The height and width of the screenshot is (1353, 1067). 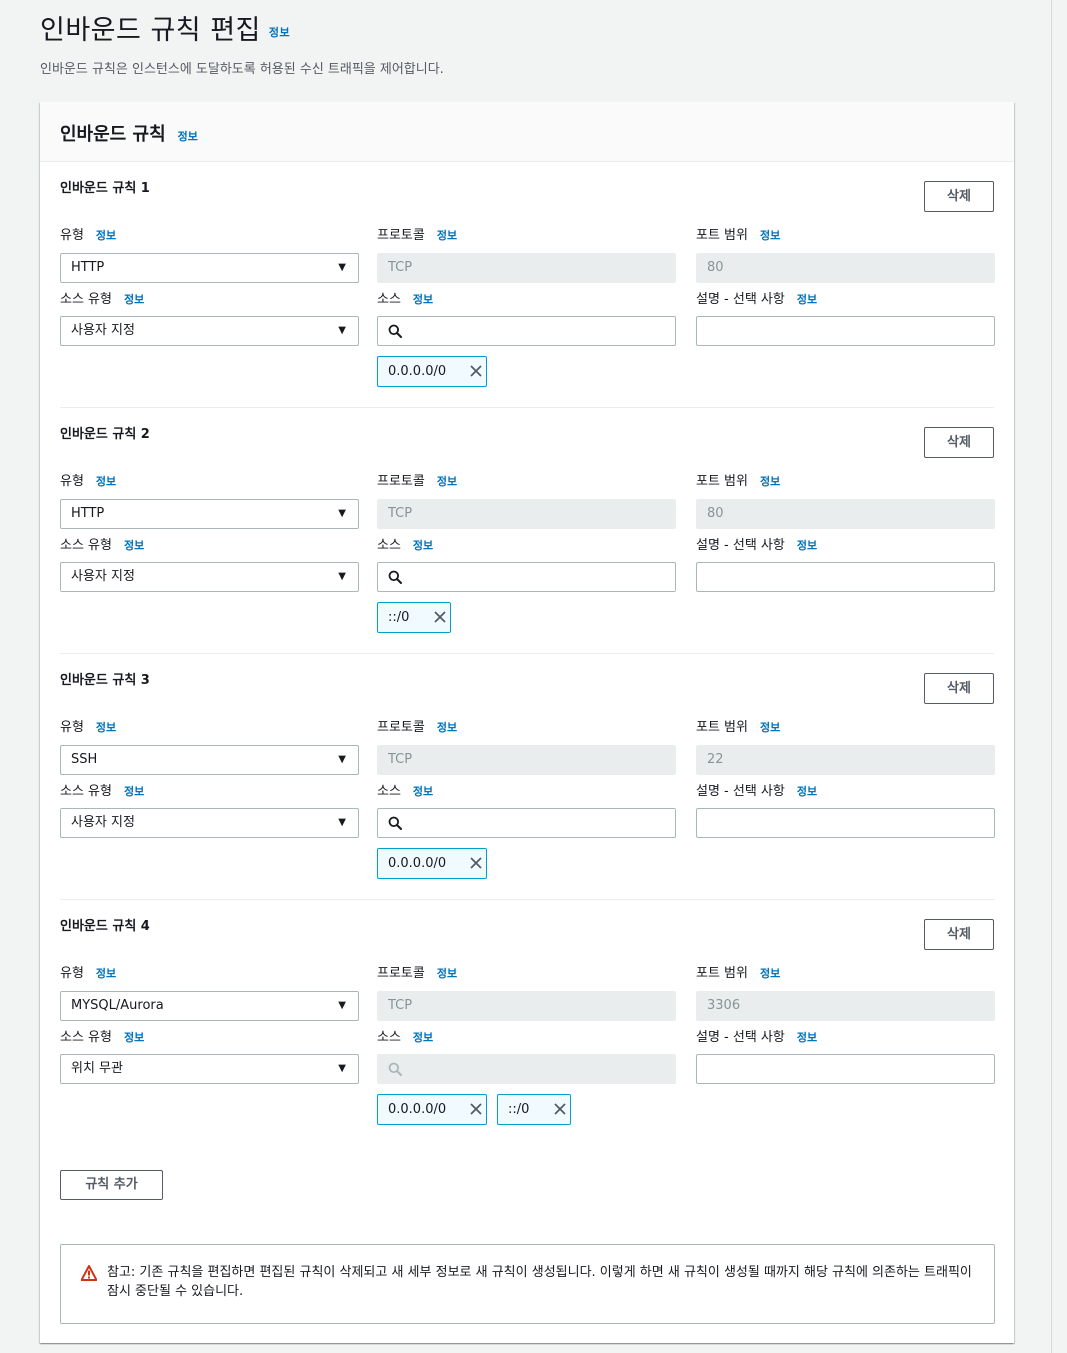 I want to click on port-range-field: 22, so click(x=845, y=760).